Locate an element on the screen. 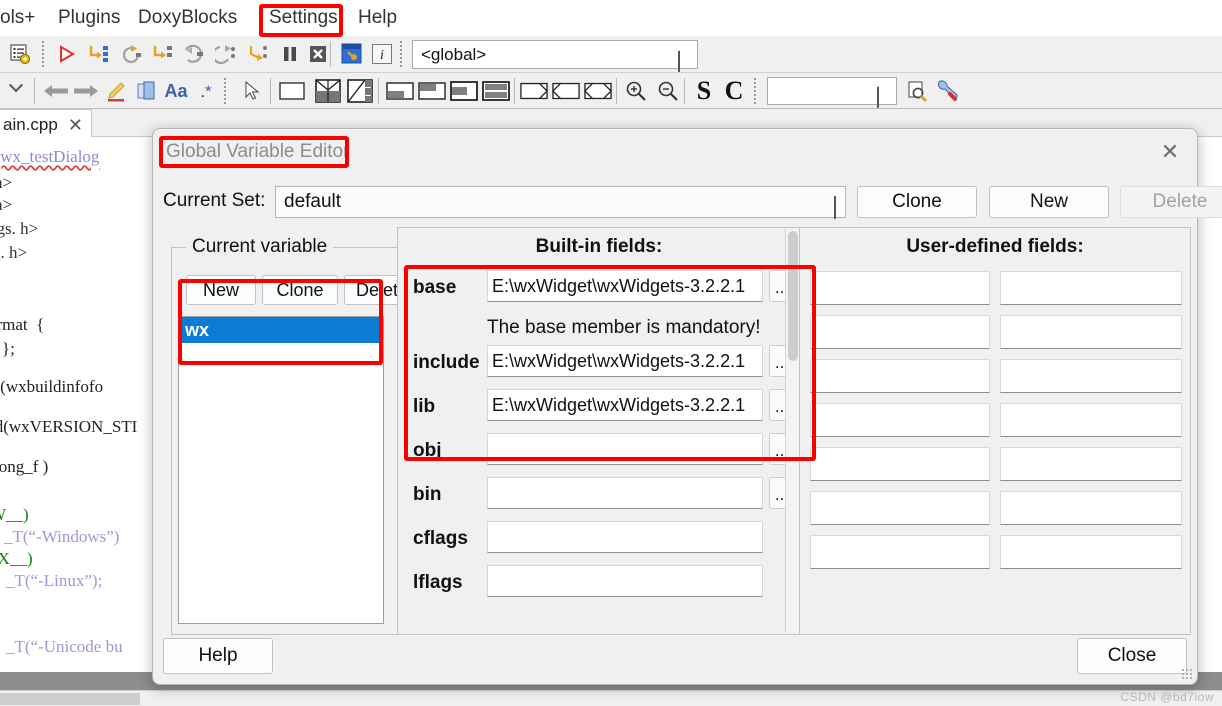  code-line: fo(wxbuildinfofo is located at coordinates (52, 386).